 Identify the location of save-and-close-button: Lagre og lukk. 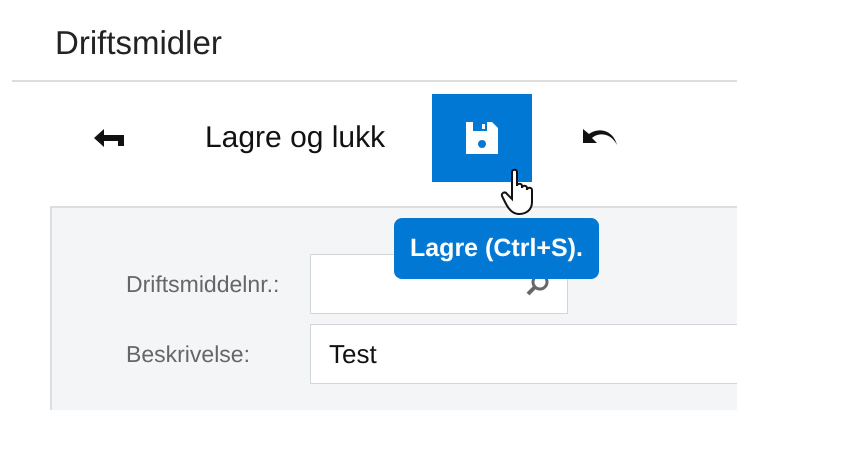
(295, 138).